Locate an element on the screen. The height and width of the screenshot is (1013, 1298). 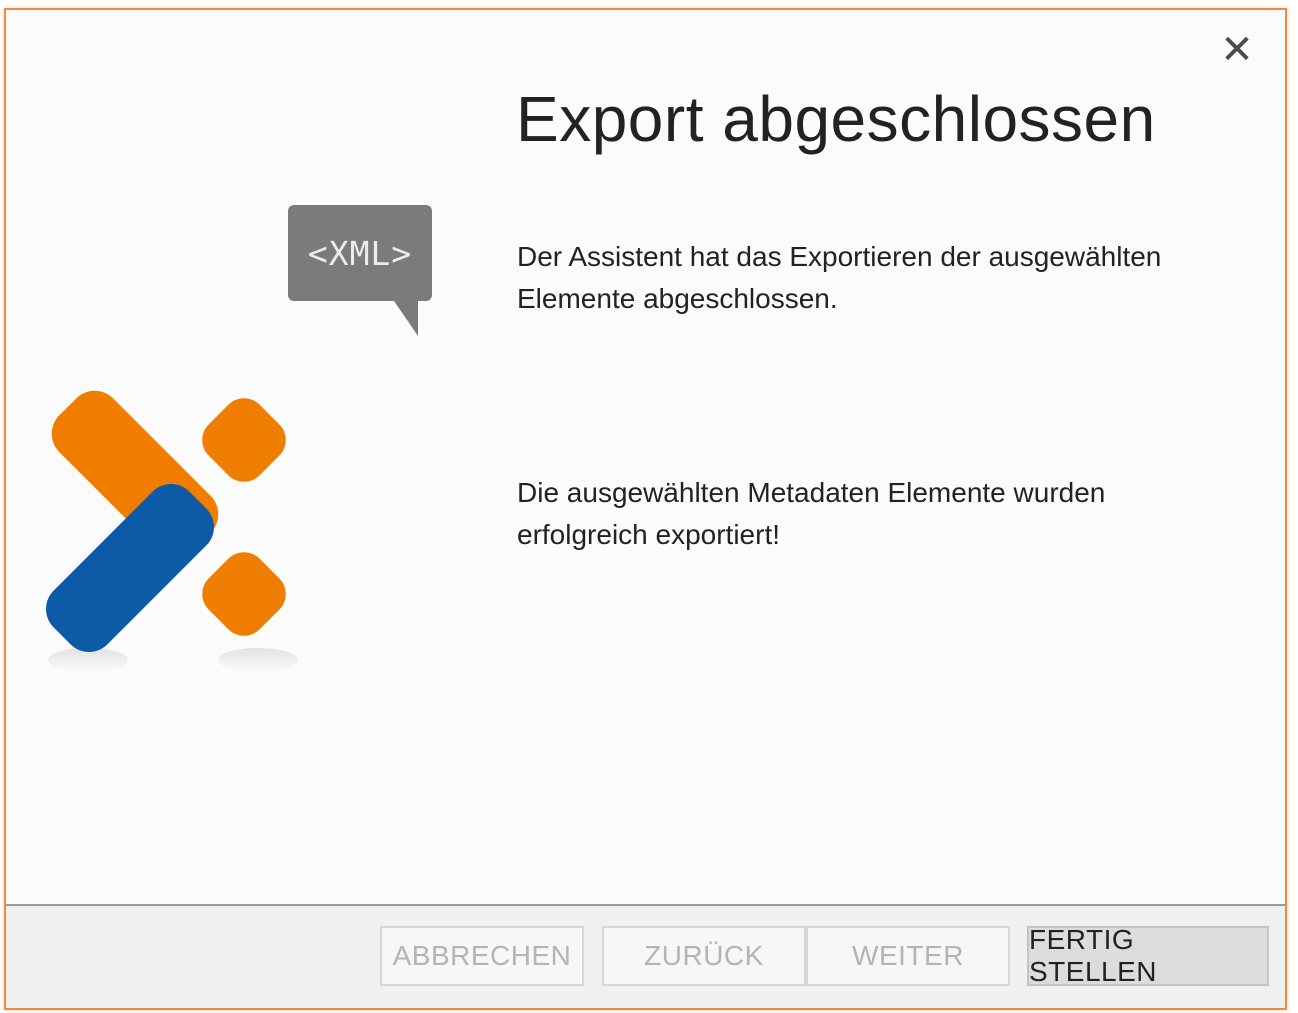
next-button: WEITER is located at coordinates (908, 956).